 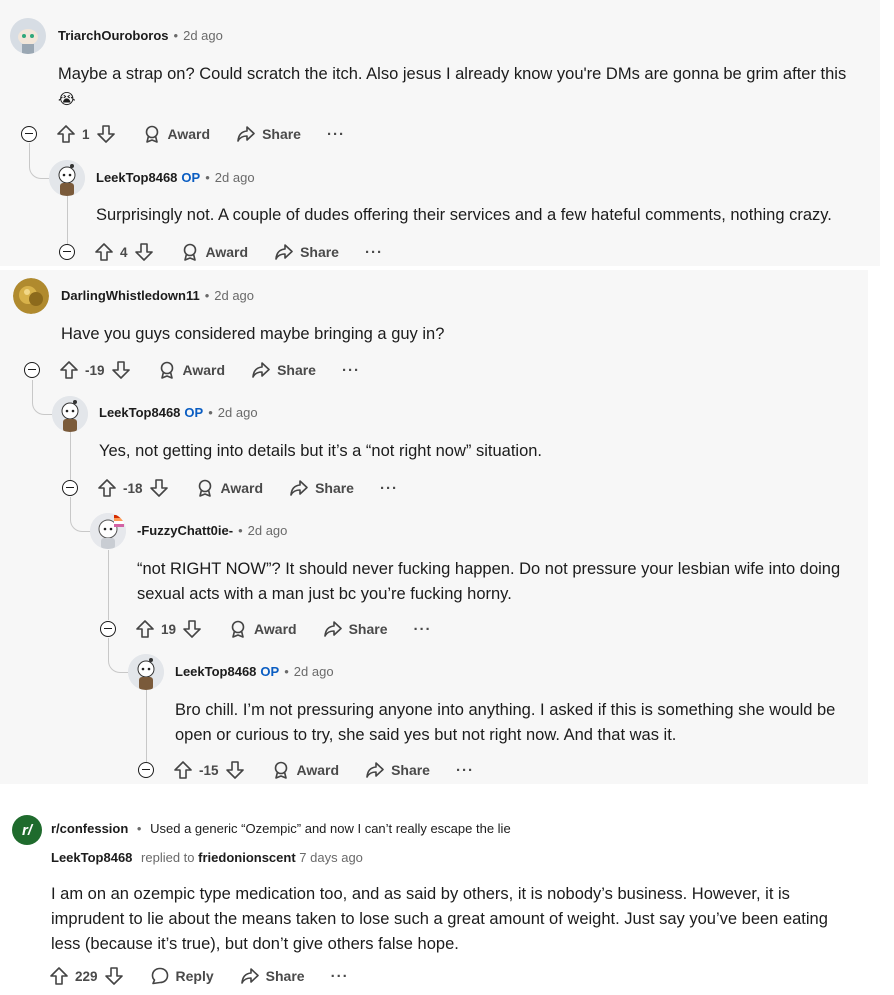 I want to click on username: DarlingWhistledown11, so click(x=130, y=295).